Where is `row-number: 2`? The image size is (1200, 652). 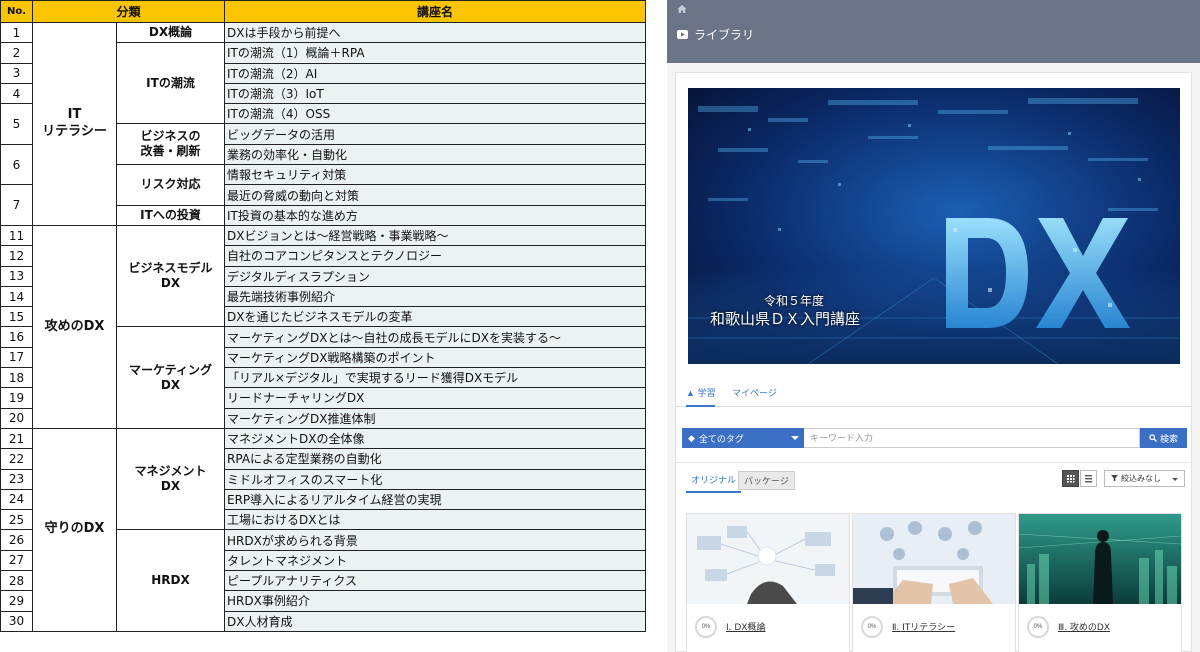 row-number: 2 is located at coordinates (16, 53).